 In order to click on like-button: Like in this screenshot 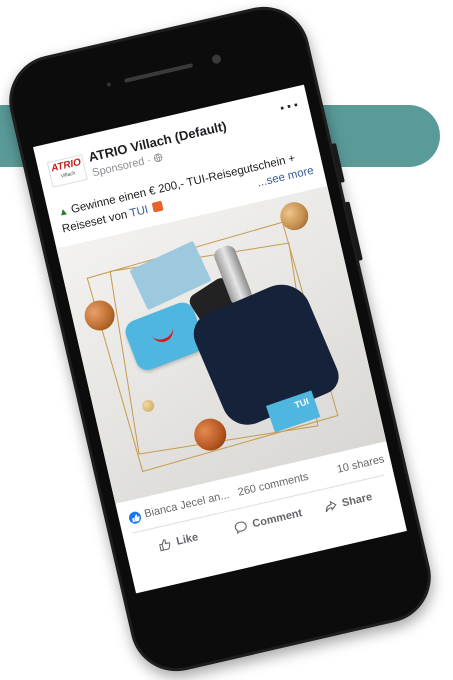, I will do `click(178, 541)`.